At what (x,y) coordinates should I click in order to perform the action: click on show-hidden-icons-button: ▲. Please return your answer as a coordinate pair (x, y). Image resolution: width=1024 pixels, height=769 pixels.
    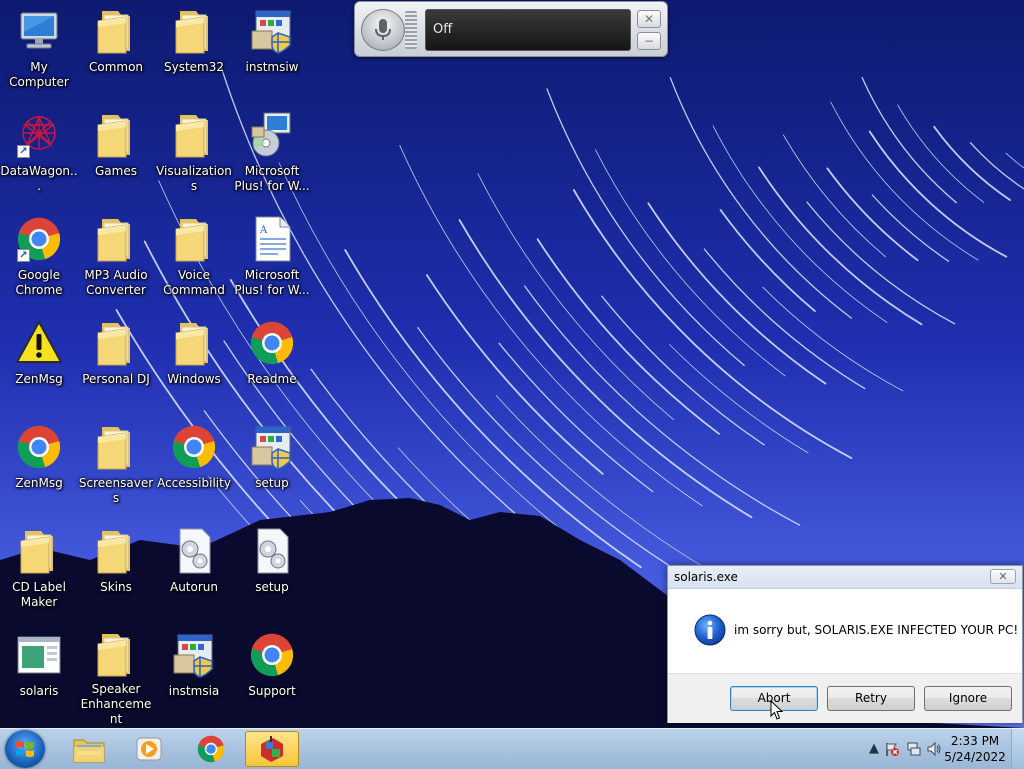
    Looking at the image, I should click on (874, 749).